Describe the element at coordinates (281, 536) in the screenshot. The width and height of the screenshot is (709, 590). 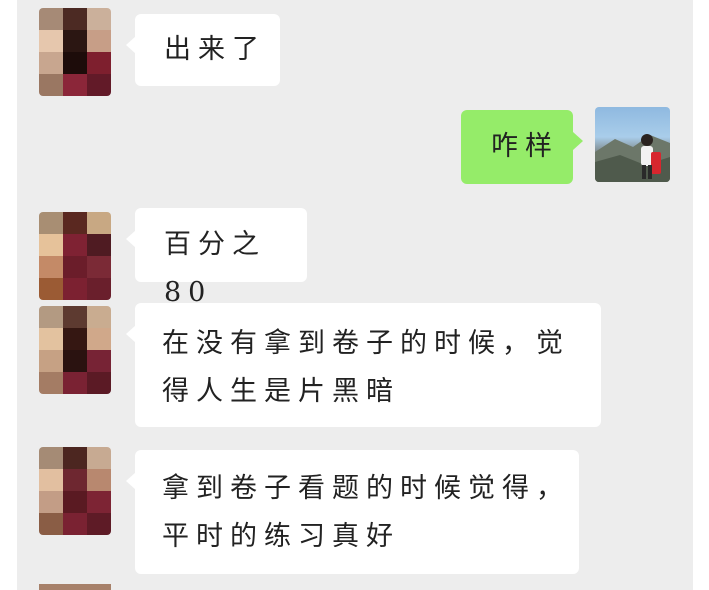
I see `message-text-line-2: 平时的练习真好` at that location.